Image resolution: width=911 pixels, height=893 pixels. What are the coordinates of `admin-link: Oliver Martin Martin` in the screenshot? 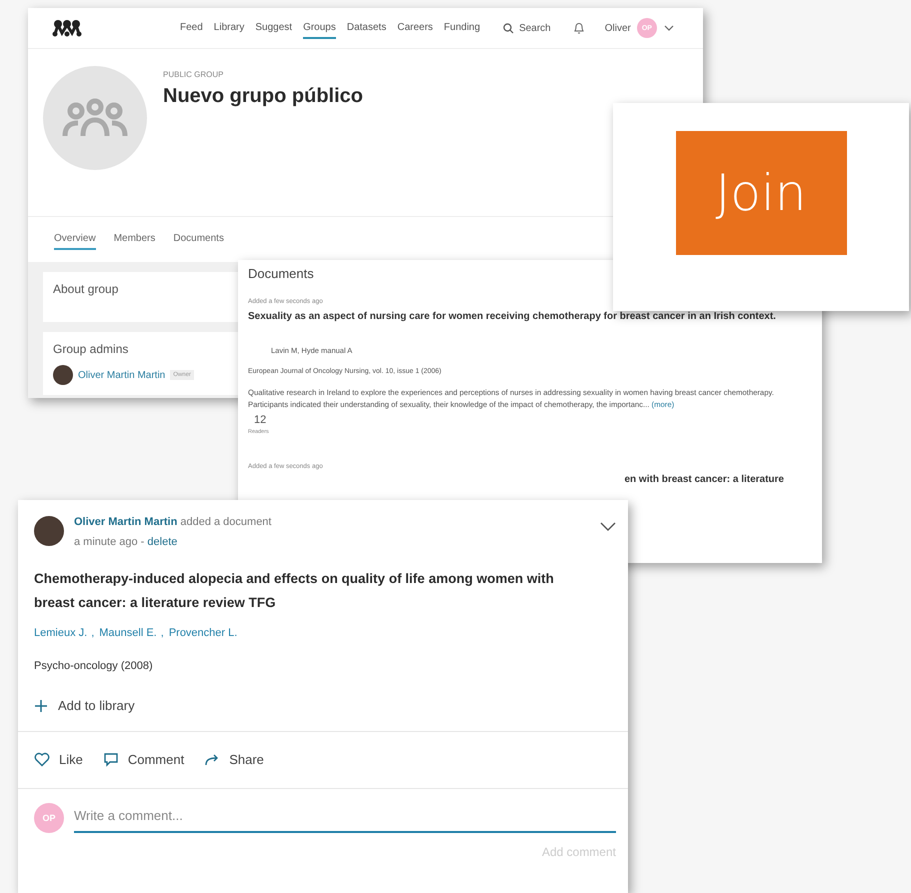 It's located at (122, 375).